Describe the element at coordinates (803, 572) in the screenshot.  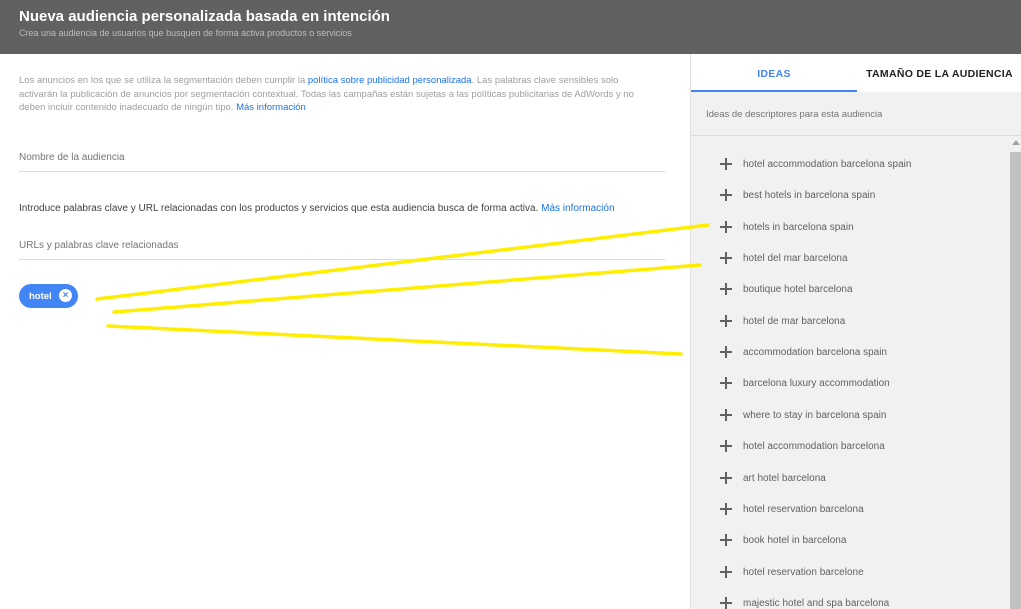
I see `idea-label: hotel reservation barcelone` at that location.